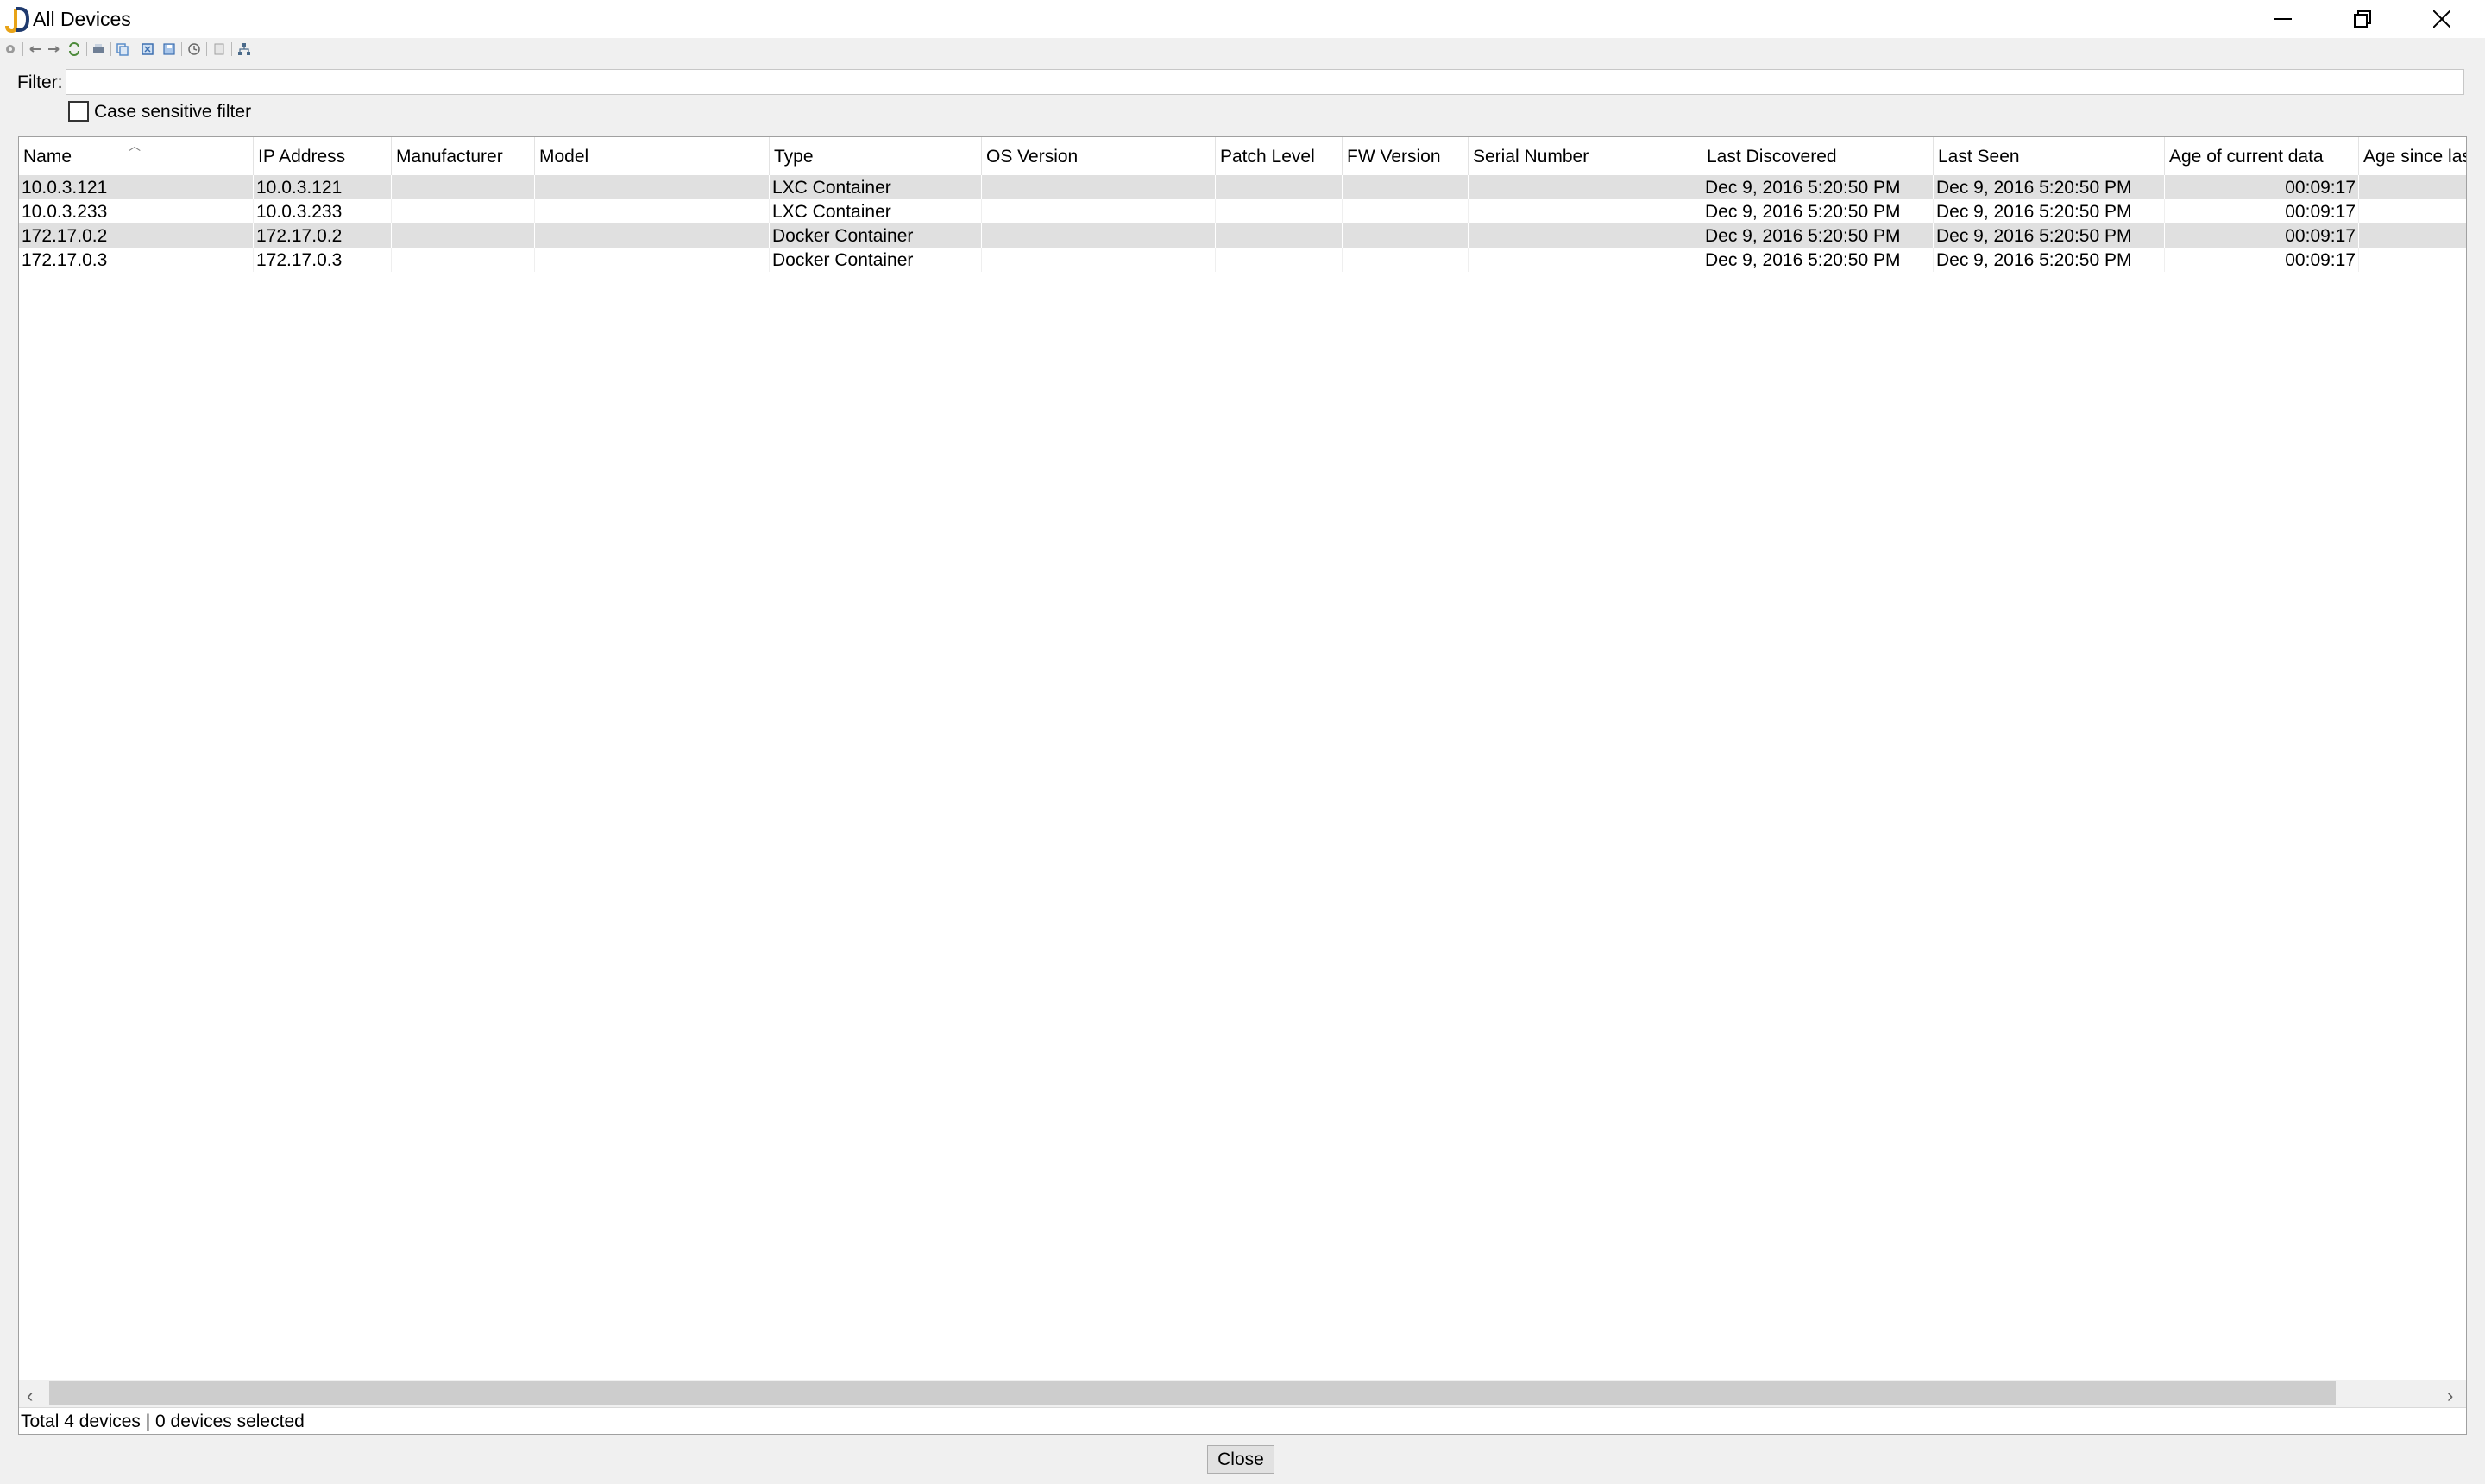 The height and width of the screenshot is (1484, 2485). Describe the element at coordinates (194, 49) in the screenshot. I see `schedule-icon` at that location.